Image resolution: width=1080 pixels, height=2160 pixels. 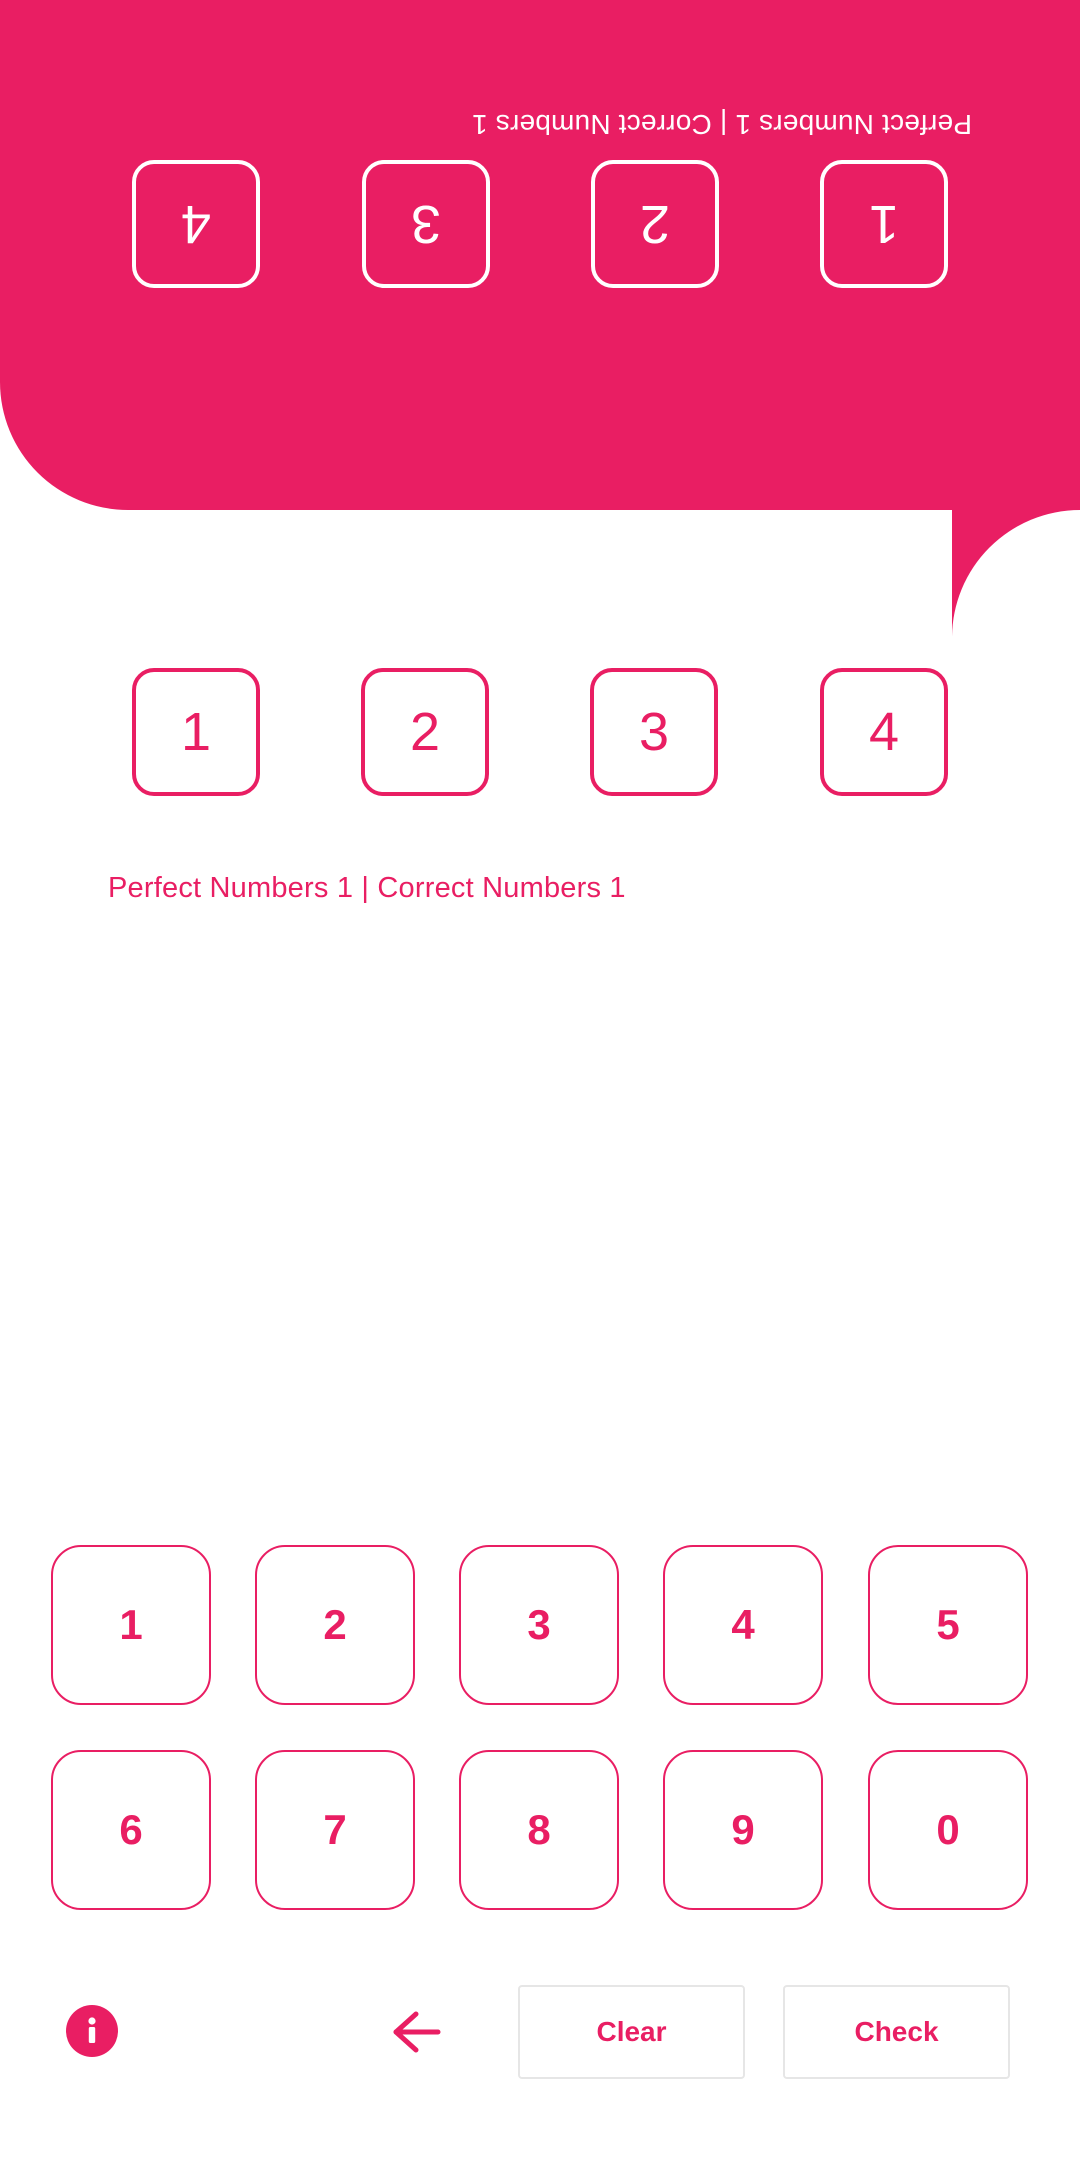 What do you see at coordinates (655, 224) in the screenshot?
I see `opponent-slot-2: 2` at bounding box center [655, 224].